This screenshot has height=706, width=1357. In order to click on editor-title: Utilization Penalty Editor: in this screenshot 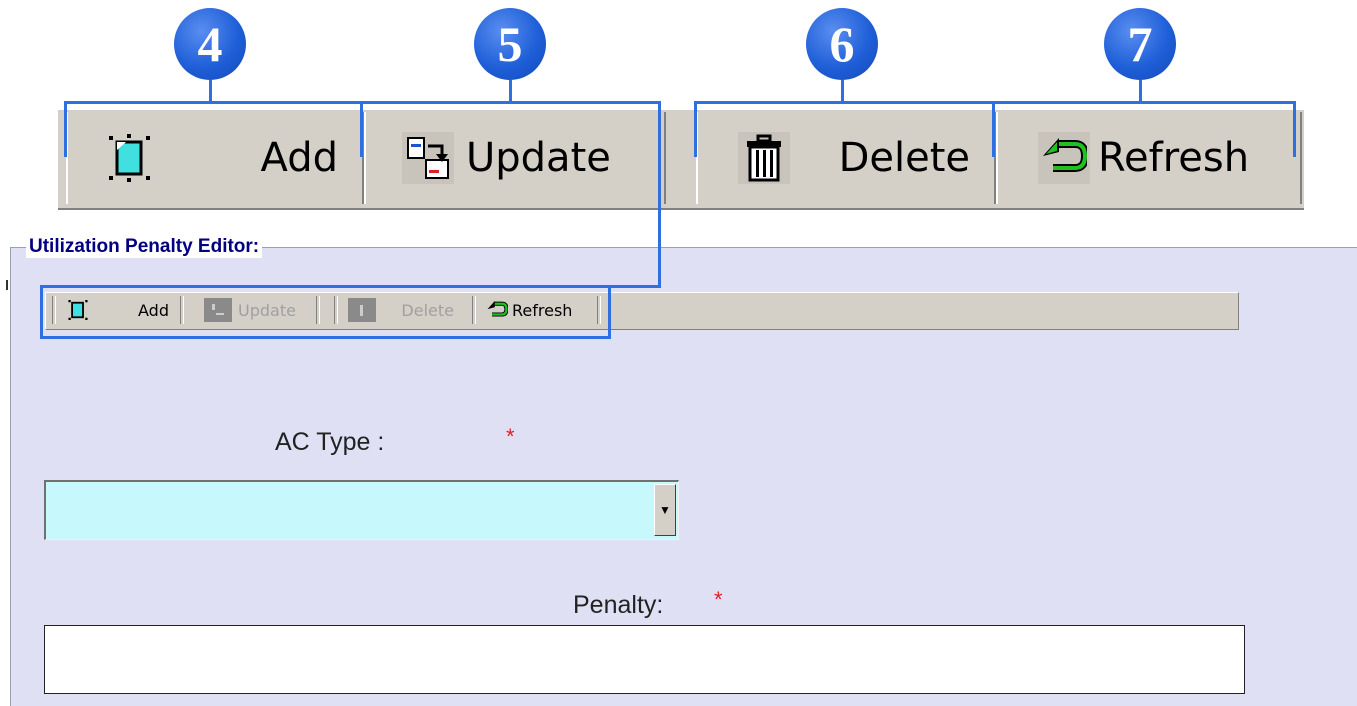, I will do `click(144, 247)`.